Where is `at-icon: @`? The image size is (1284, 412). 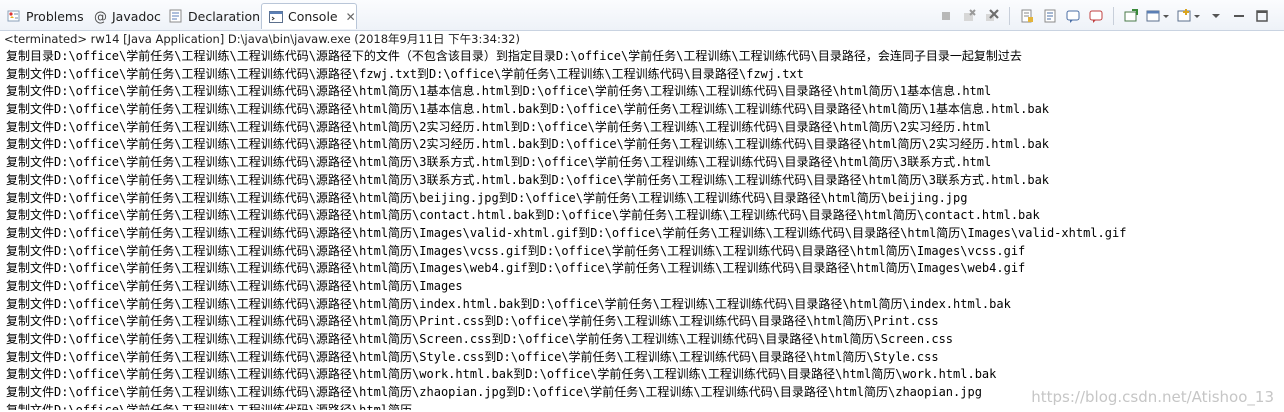
at-icon: @ is located at coordinates (100, 16).